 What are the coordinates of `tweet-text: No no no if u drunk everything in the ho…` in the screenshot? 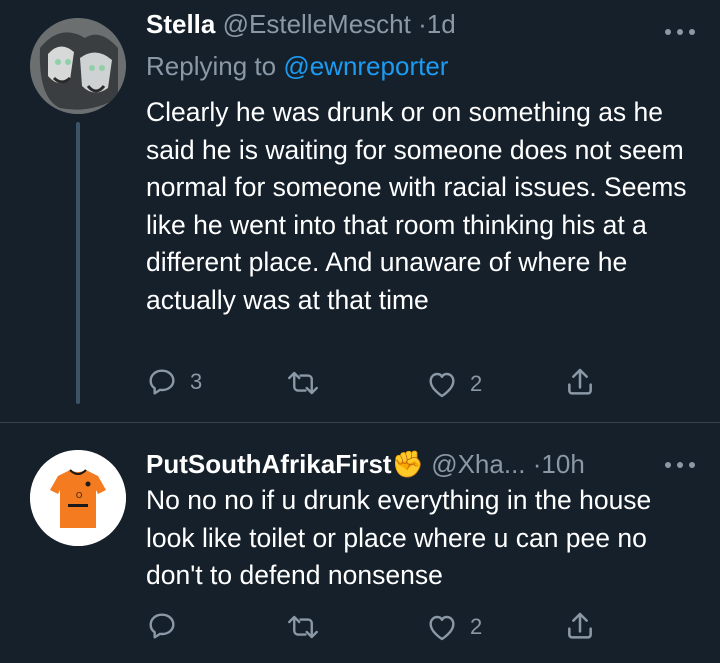 It's located at (399, 537).